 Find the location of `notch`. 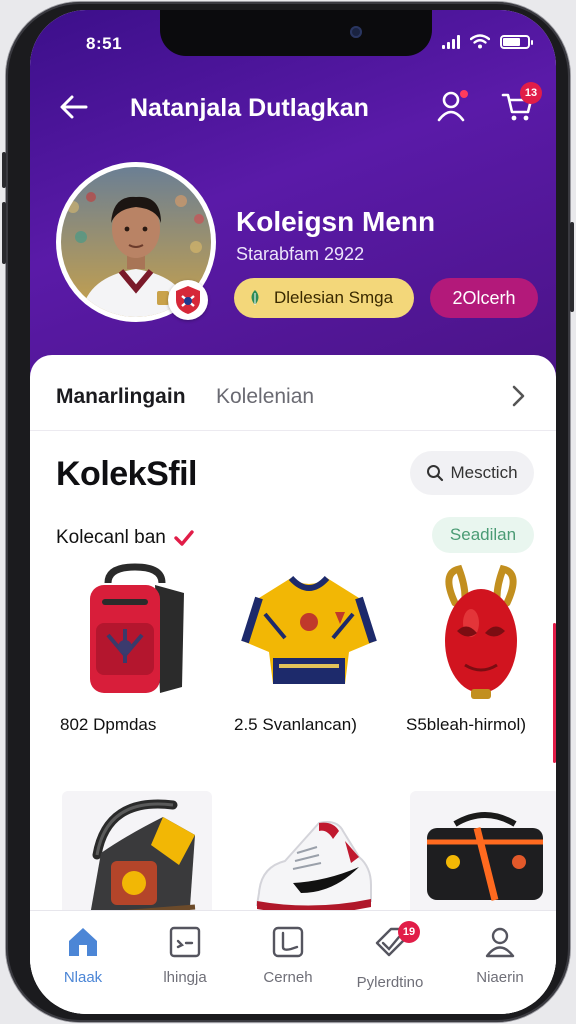

notch is located at coordinates (296, 33).